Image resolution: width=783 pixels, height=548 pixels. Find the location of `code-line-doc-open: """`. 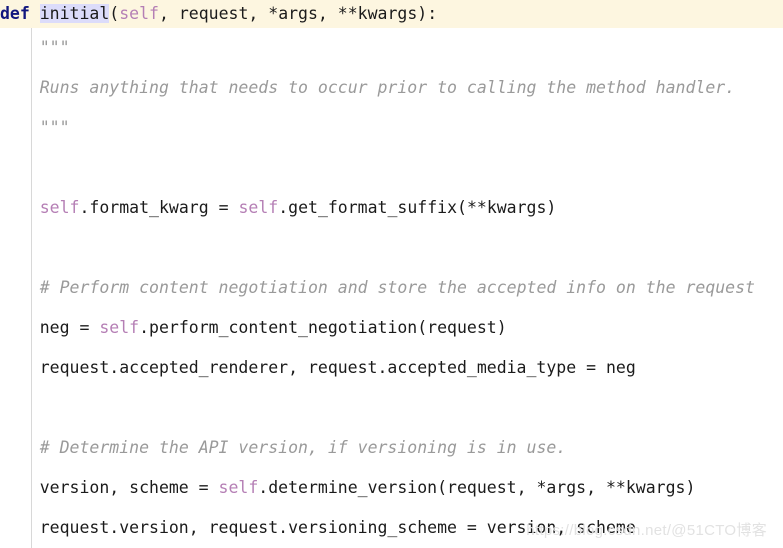

code-line-doc-open: """ is located at coordinates (391, 48).